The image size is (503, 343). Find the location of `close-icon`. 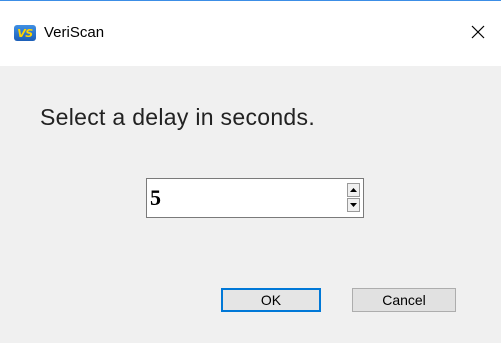

close-icon is located at coordinates (478, 32).